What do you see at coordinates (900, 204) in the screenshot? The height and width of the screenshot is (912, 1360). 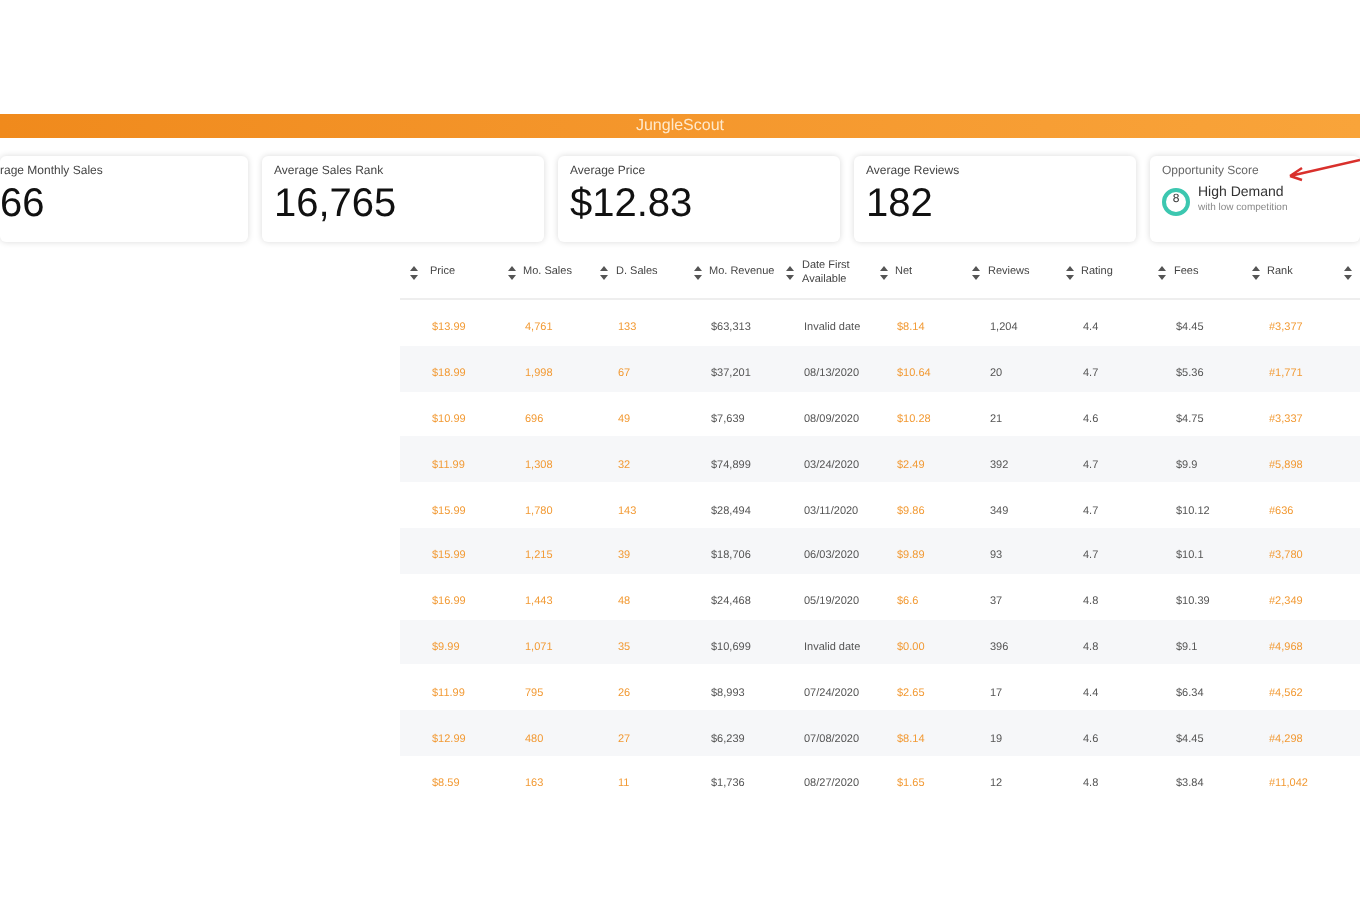 I see `stat-value: 182` at bounding box center [900, 204].